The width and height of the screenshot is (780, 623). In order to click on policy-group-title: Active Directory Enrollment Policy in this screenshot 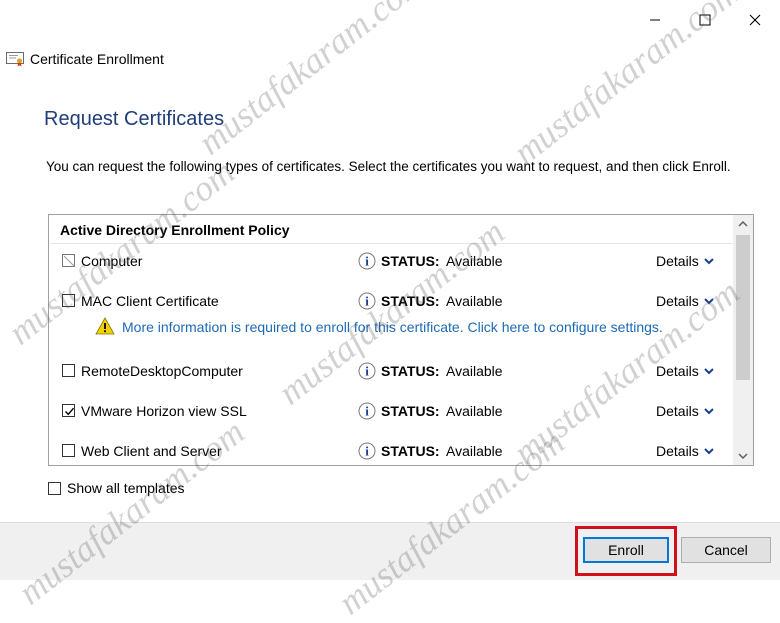, I will do `click(175, 230)`.